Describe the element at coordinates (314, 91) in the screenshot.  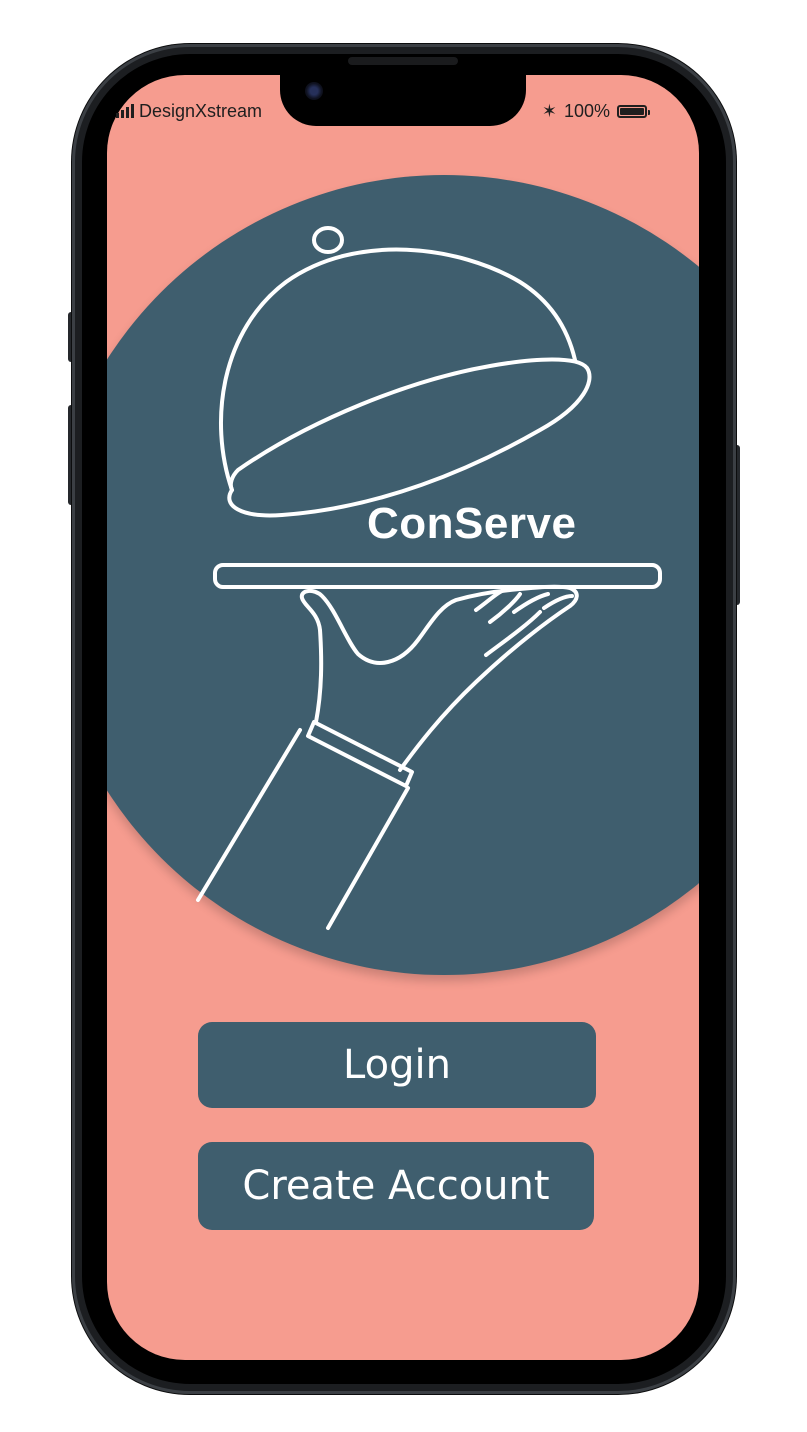
I see `front-camera` at that location.